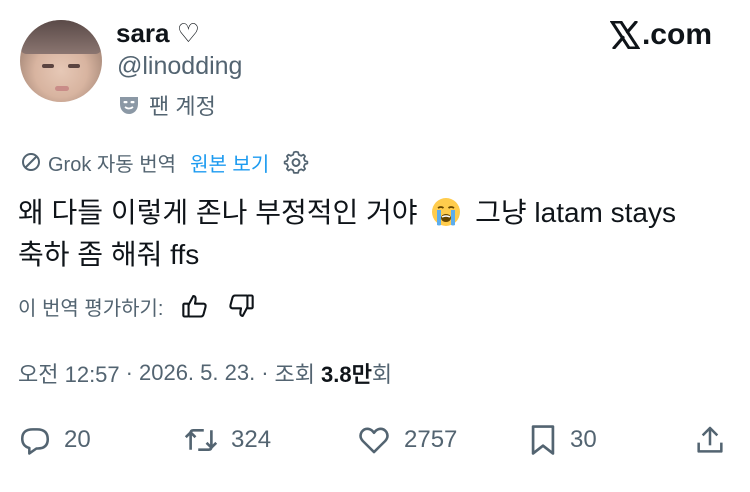 Image resolution: width=750 pixels, height=492 pixels. What do you see at coordinates (295, 374) in the screenshot?
I see `views-prefix: 조회` at bounding box center [295, 374].